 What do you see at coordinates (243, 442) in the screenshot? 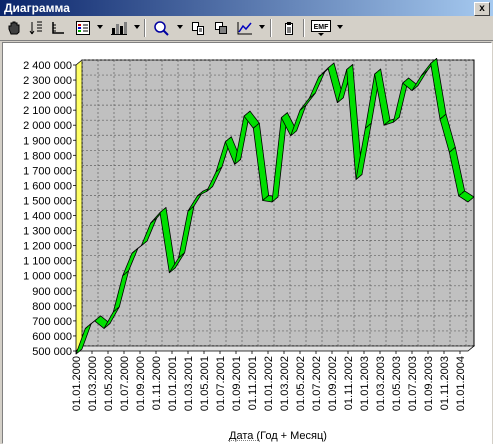
I see `resize-grip` at bounding box center [243, 442].